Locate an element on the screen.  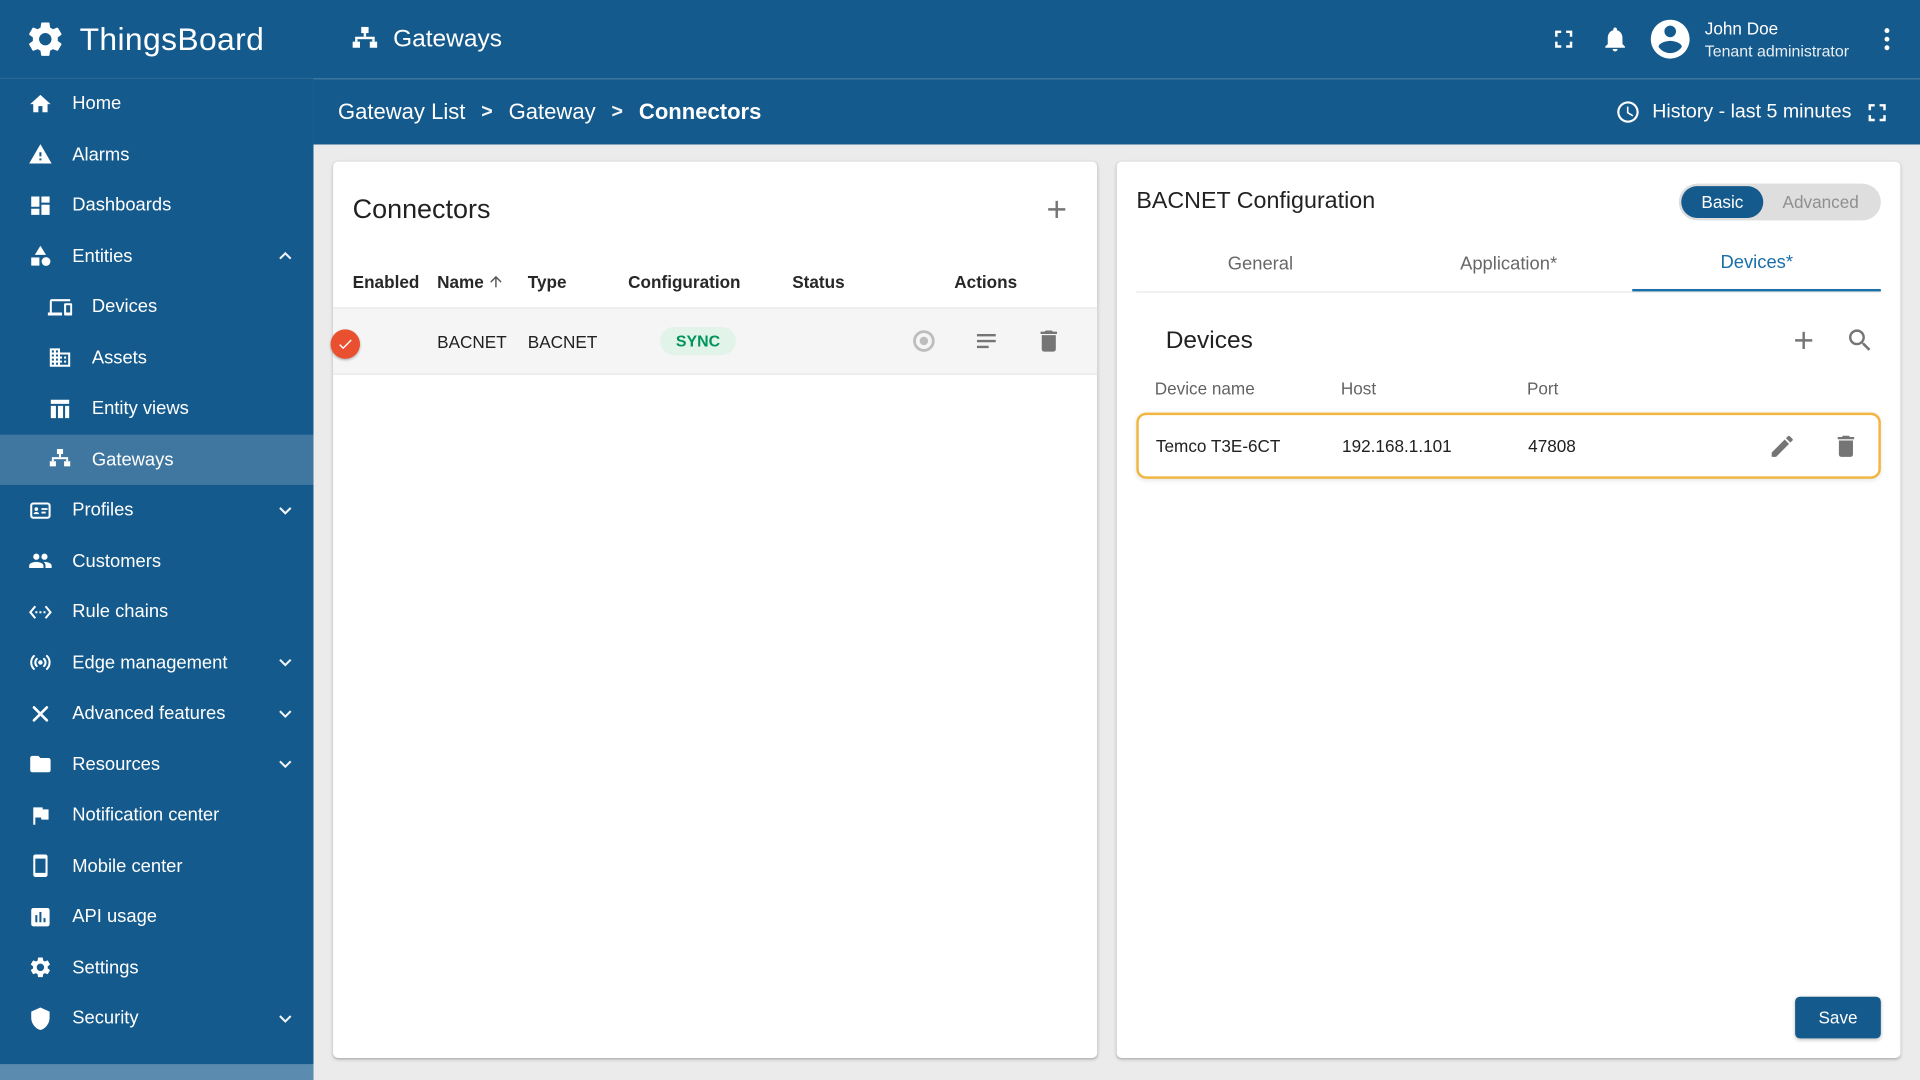
sidebar-item-dashboards: Dashboards is located at coordinates (156, 205).